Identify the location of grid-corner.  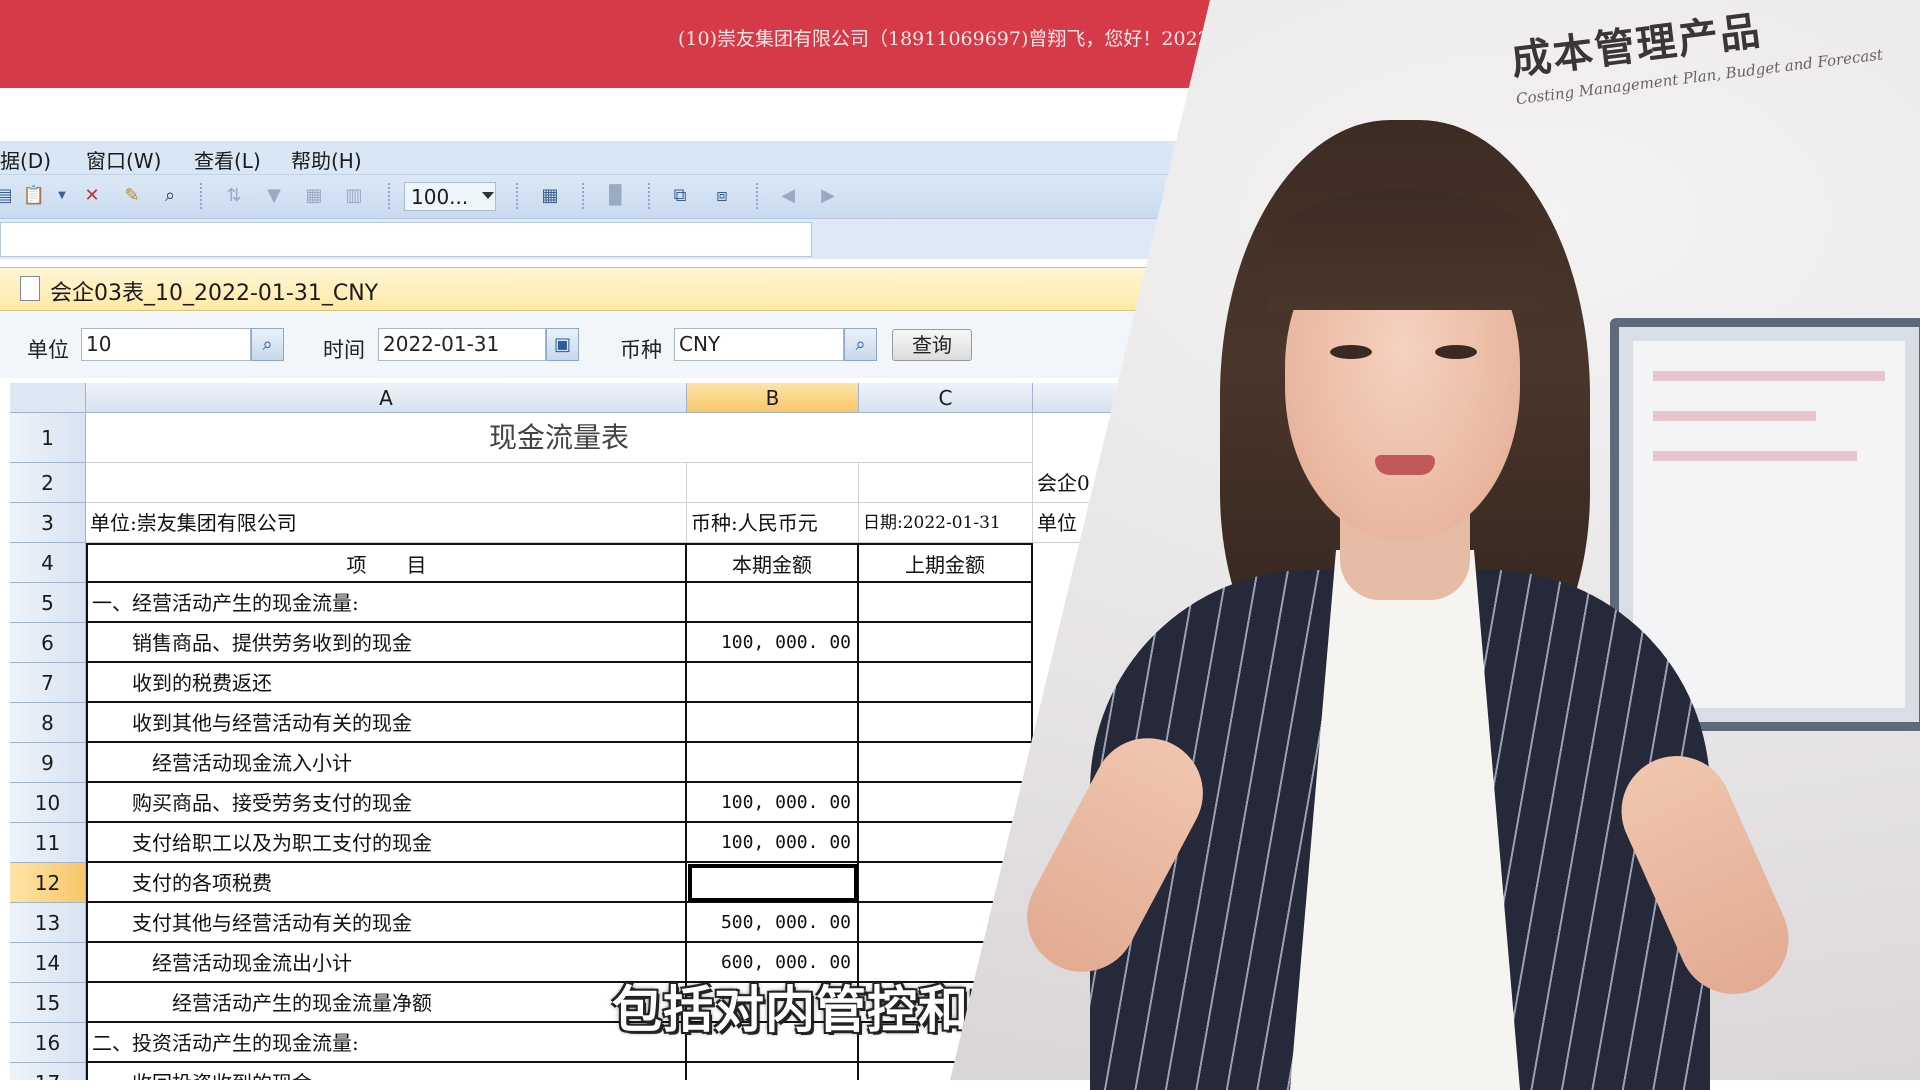
(48, 398).